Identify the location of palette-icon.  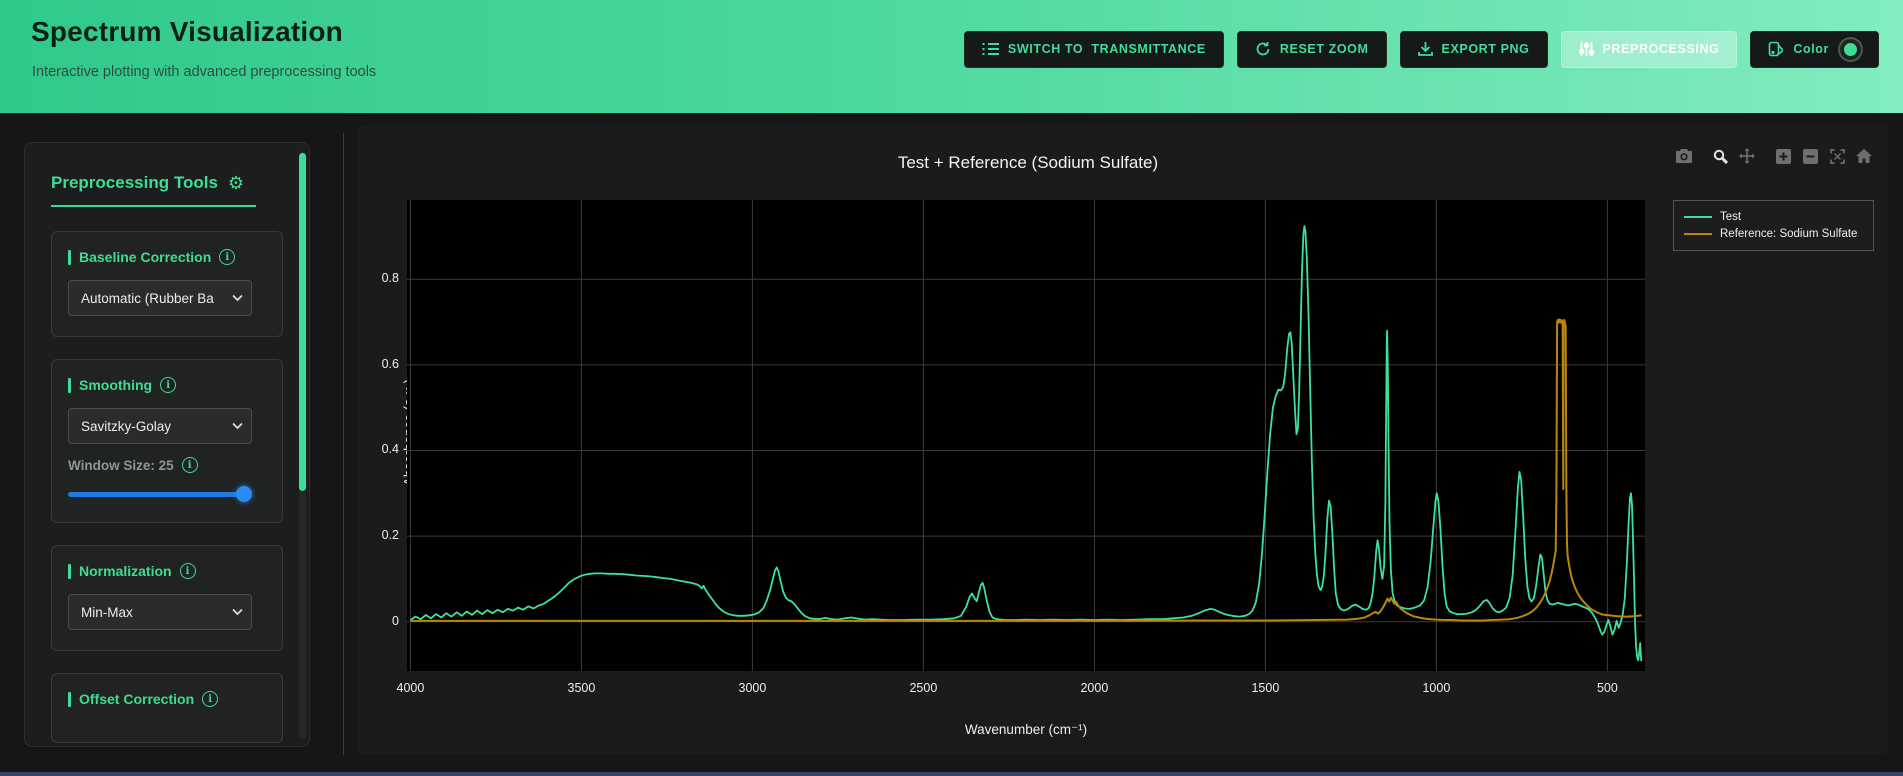
(1776, 49).